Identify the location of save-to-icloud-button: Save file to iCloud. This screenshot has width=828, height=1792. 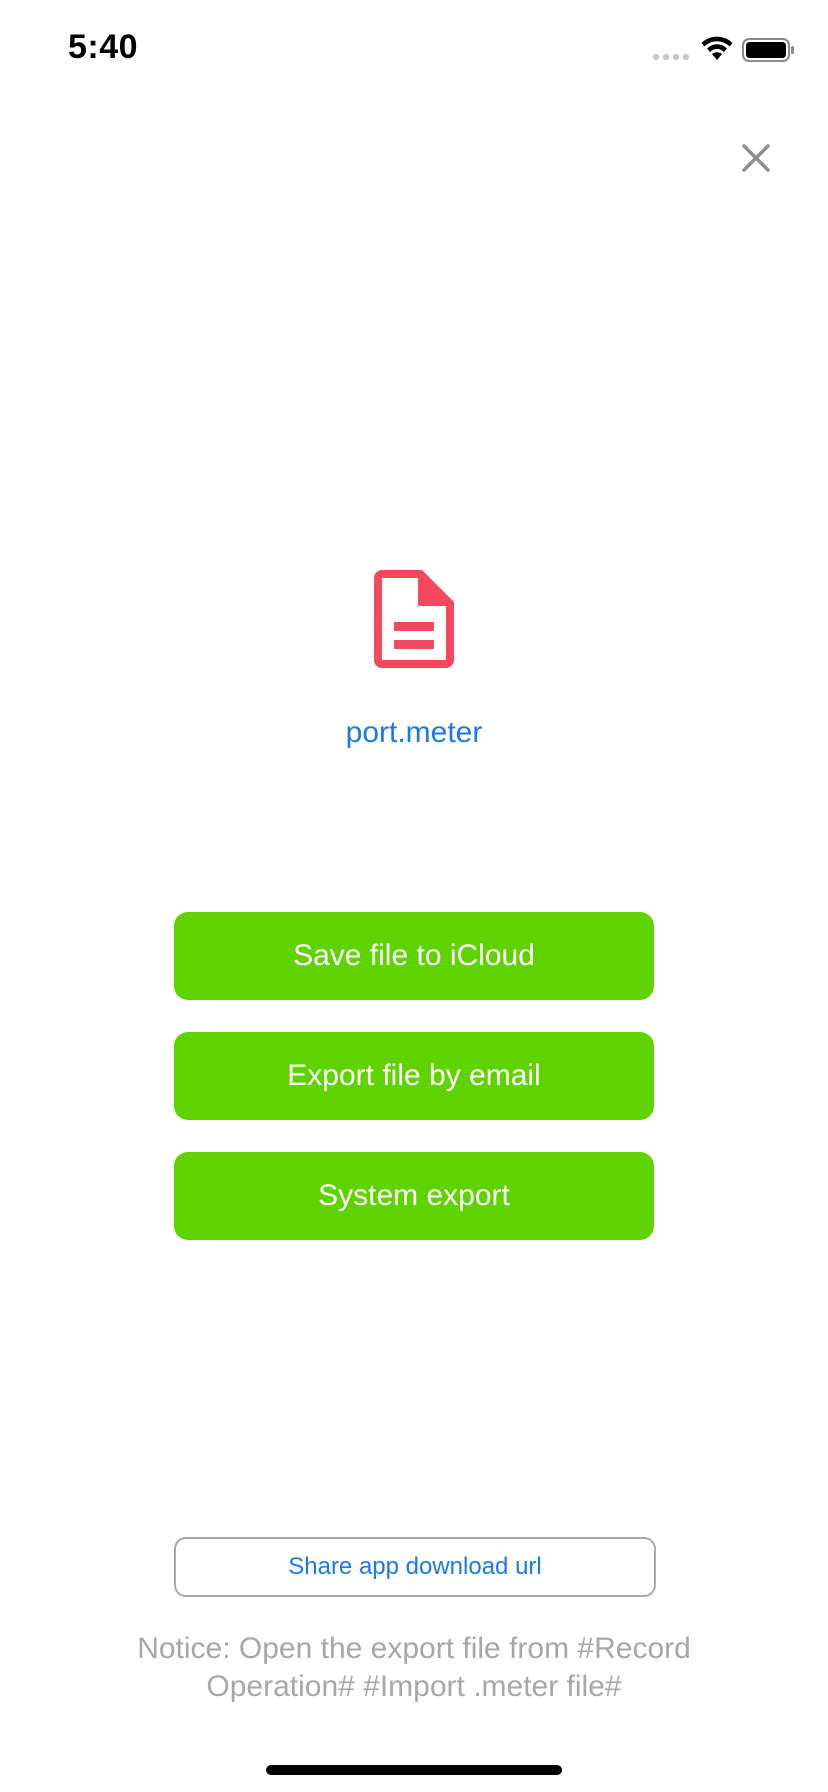
(414, 956).